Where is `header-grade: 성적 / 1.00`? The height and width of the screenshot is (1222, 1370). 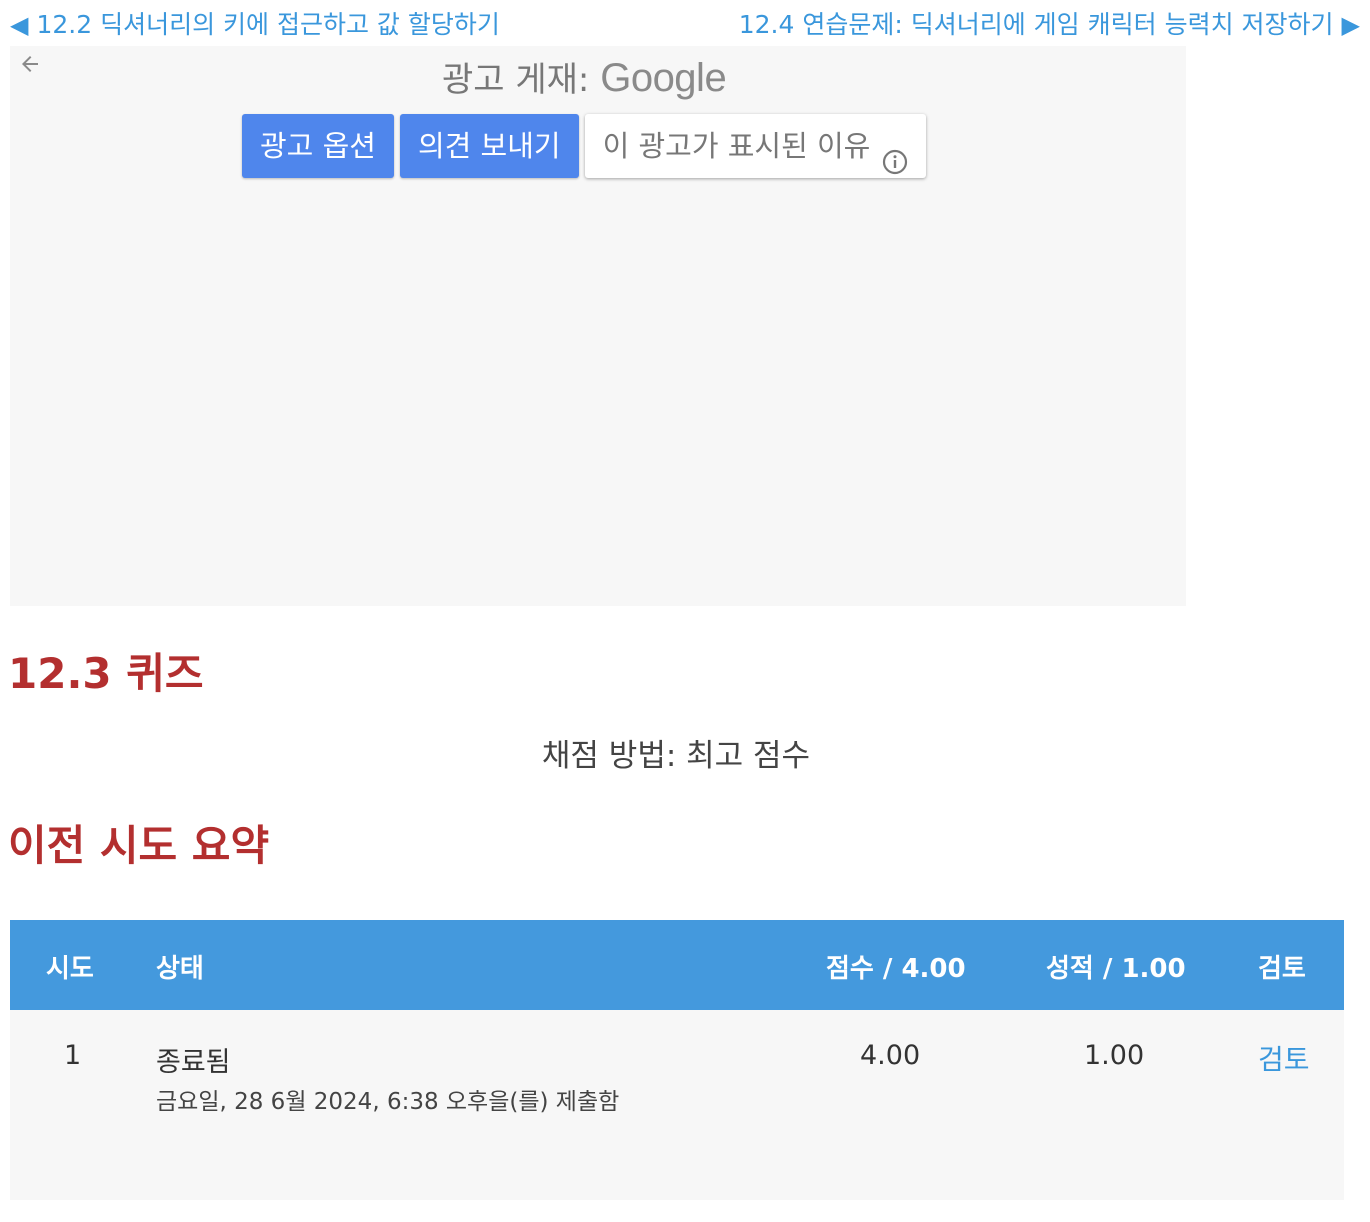 header-grade: 성적 / 1.00 is located at coordinates (1116, 969).